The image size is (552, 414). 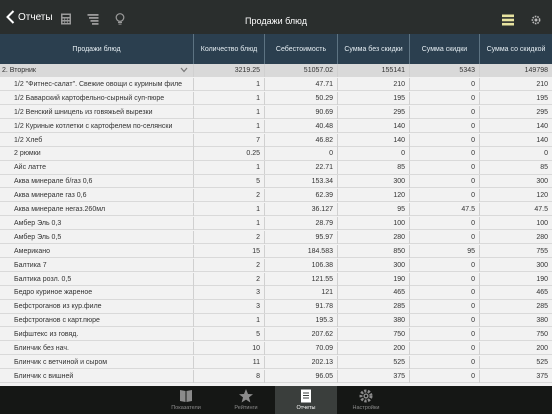 What do you see at coordinates (300, 112) in the screenshot?
I see `dish-cost: 90.69` at bounding box center [300, 112].